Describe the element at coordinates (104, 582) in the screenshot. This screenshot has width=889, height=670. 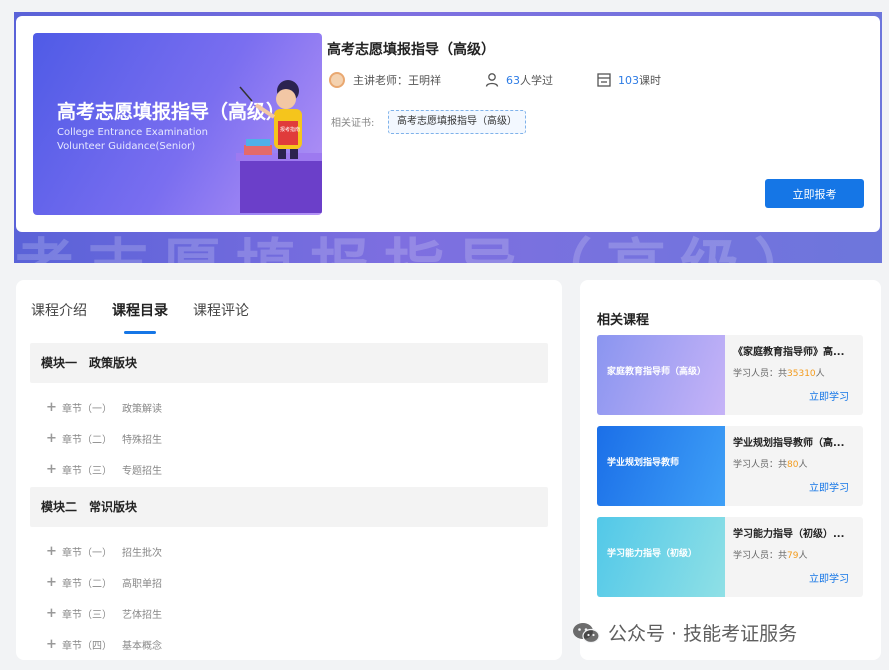
I see `chapter-item: + 章节（二） 高职单招` at that location.